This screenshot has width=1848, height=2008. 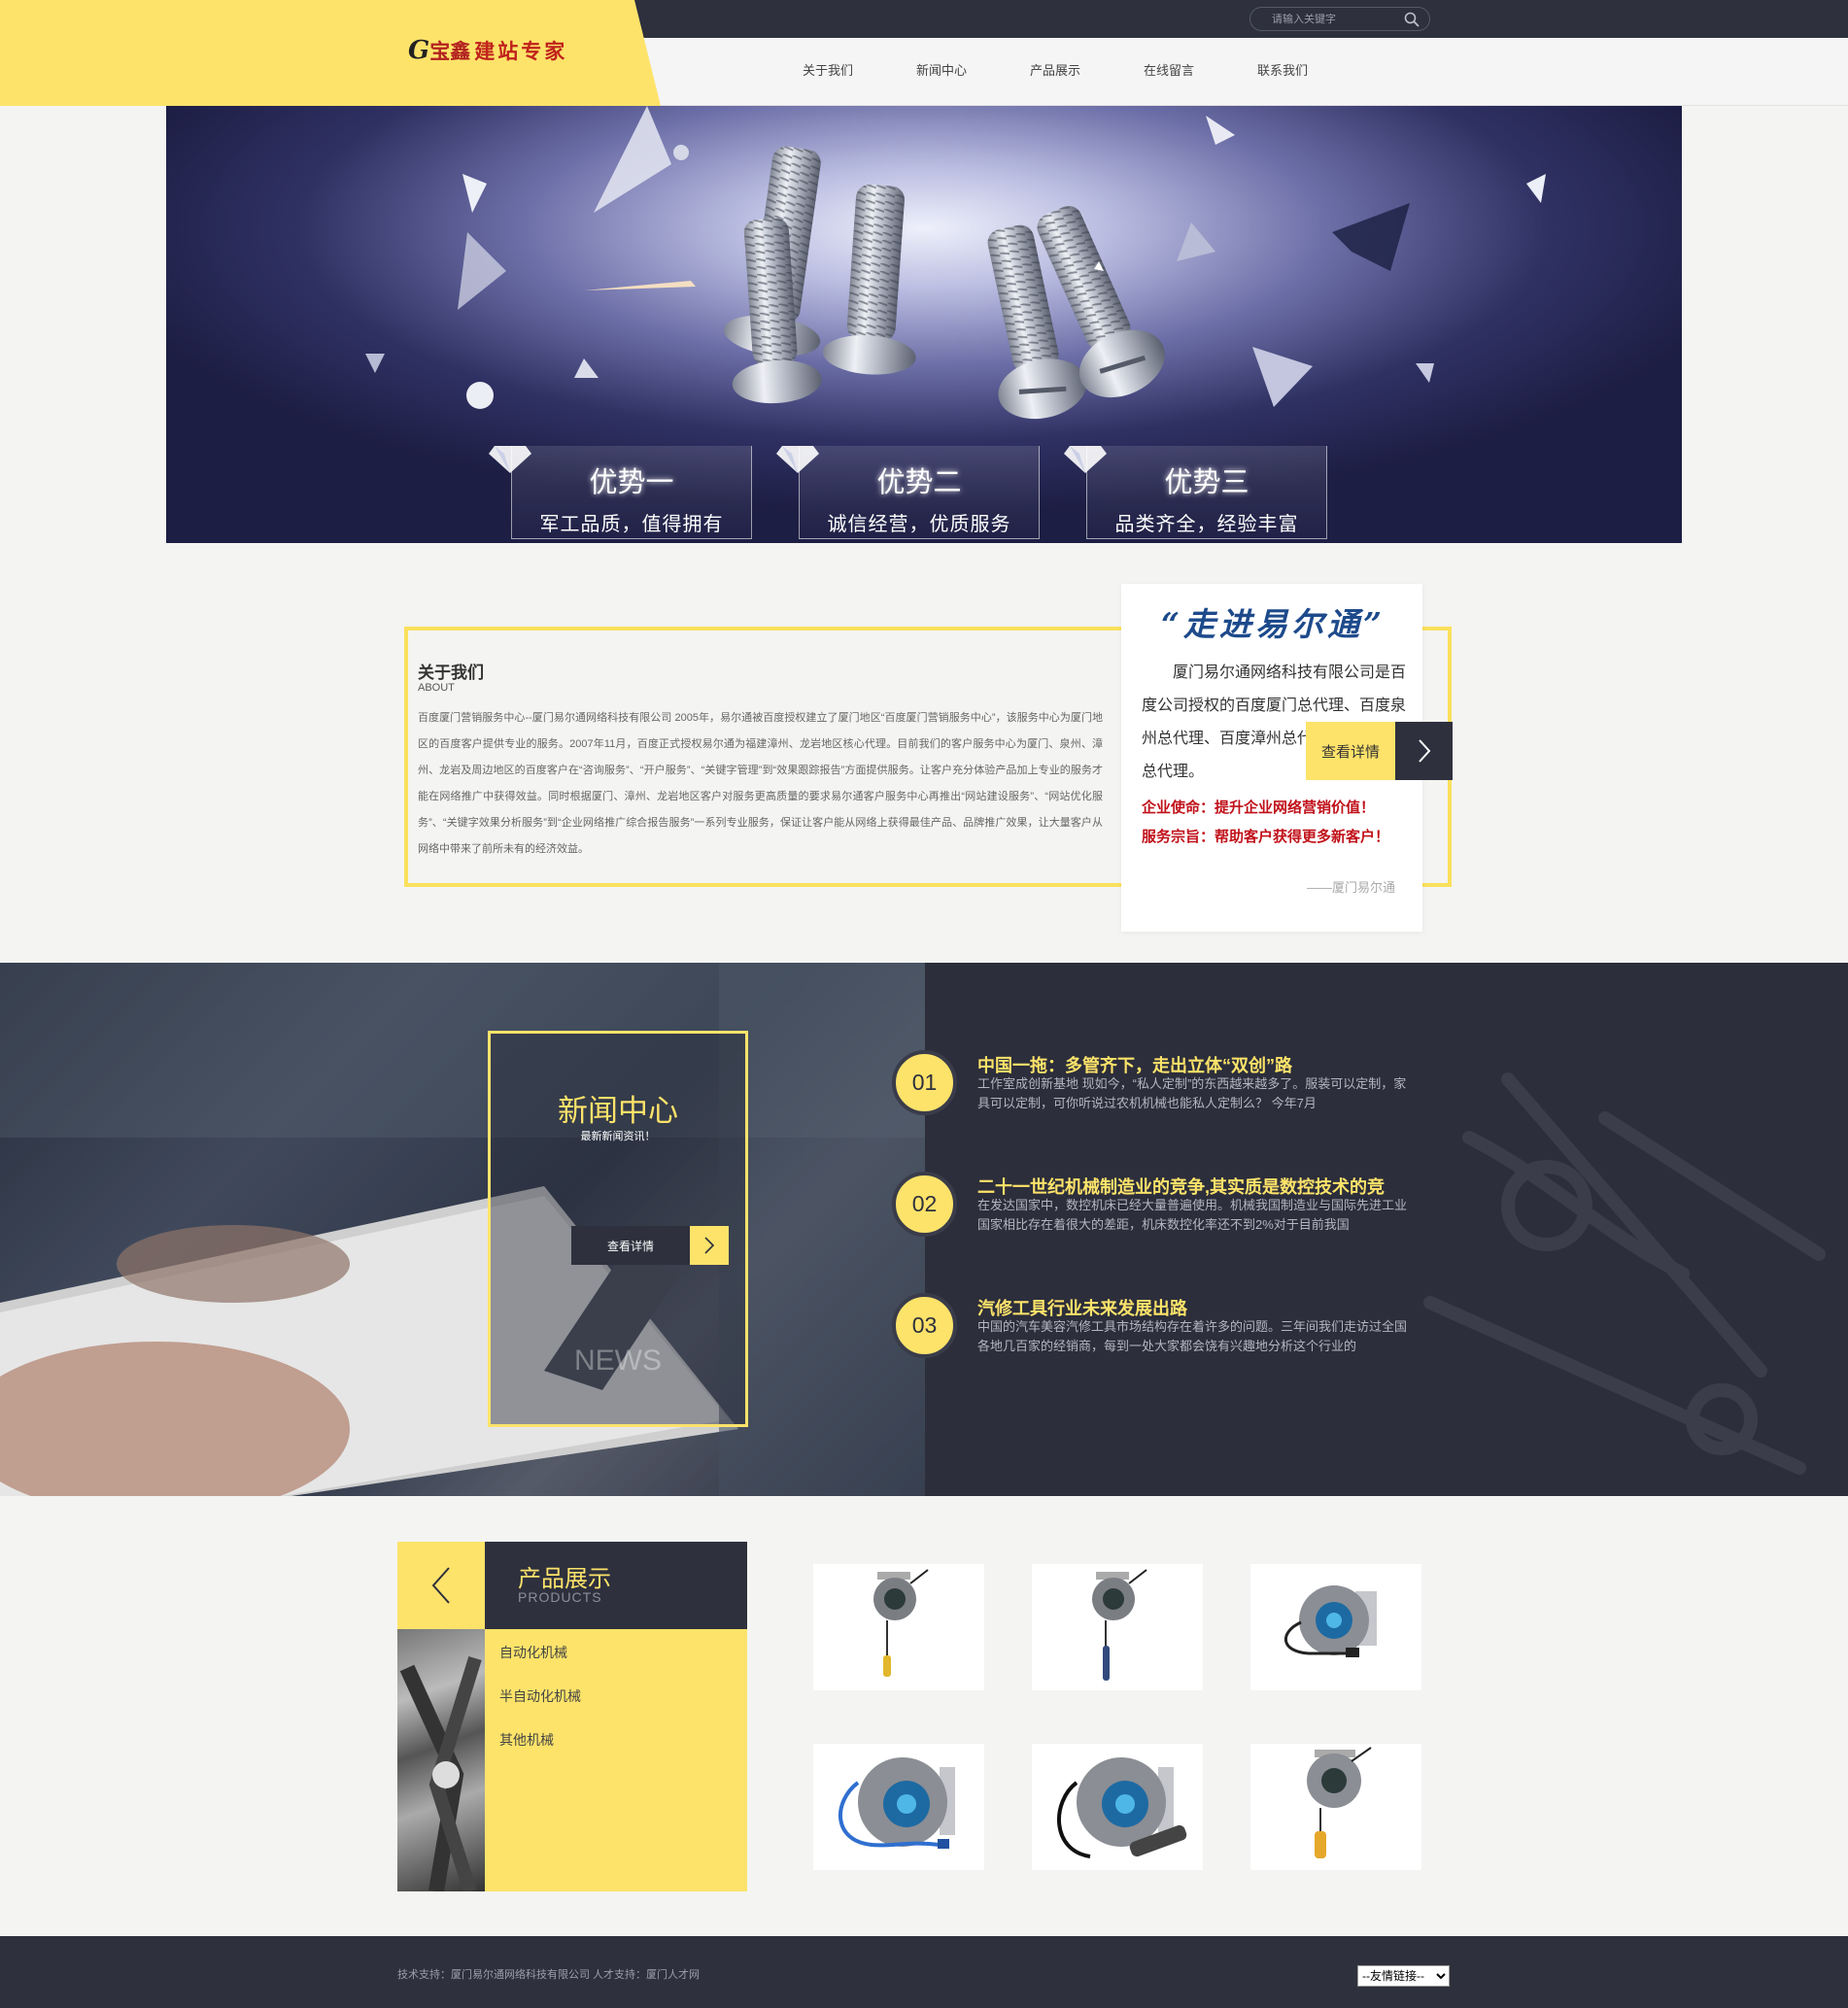 What do you see at coordinates (419, 50) in the screenshot?
I see `logo-g-letter: G` at bounding box center [419, 50].